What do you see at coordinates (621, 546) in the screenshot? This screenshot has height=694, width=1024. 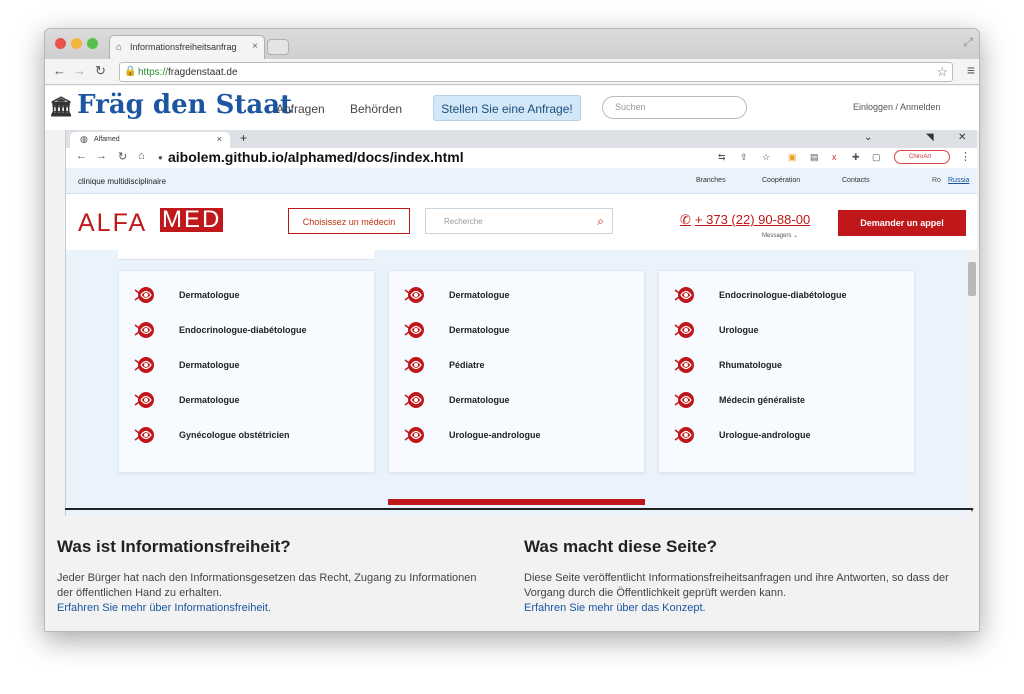 I see `info-right-title: Was macht diese Seite?` at bounding box center [621, 546].